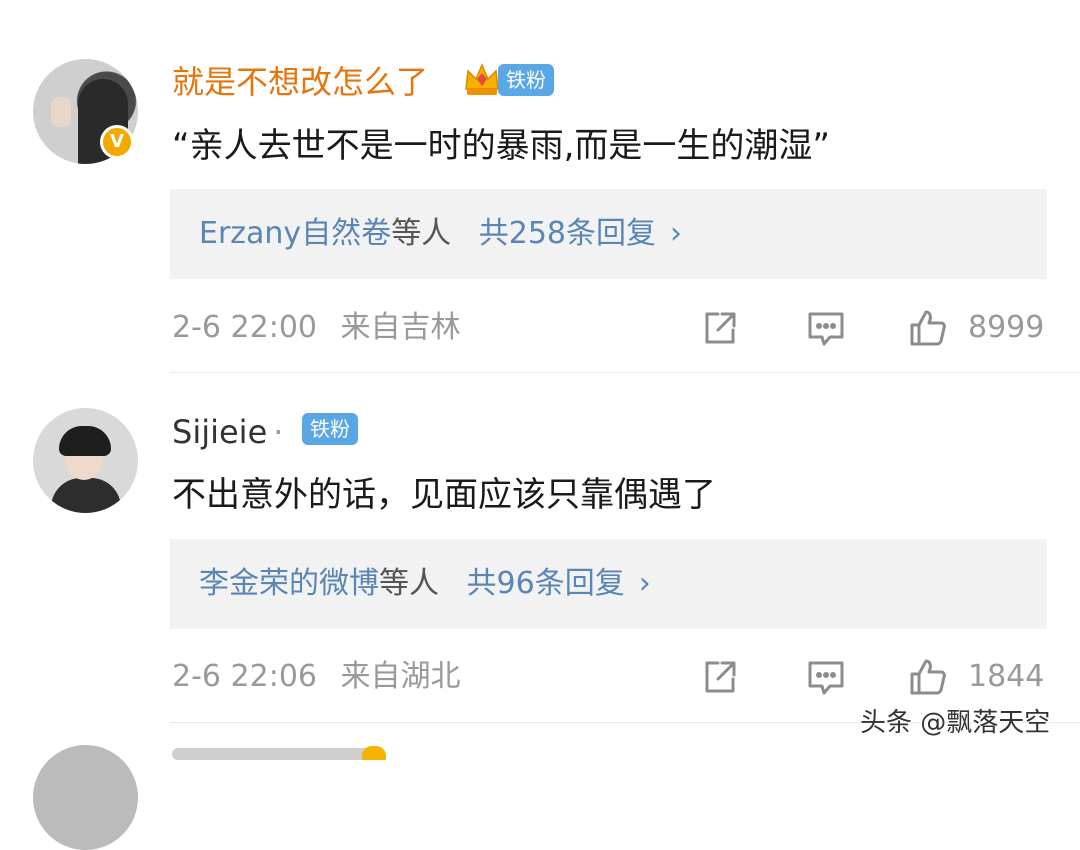 The height and width of the screenshot is (850, 1080). I want to click on username-partial, so click(272, 754).